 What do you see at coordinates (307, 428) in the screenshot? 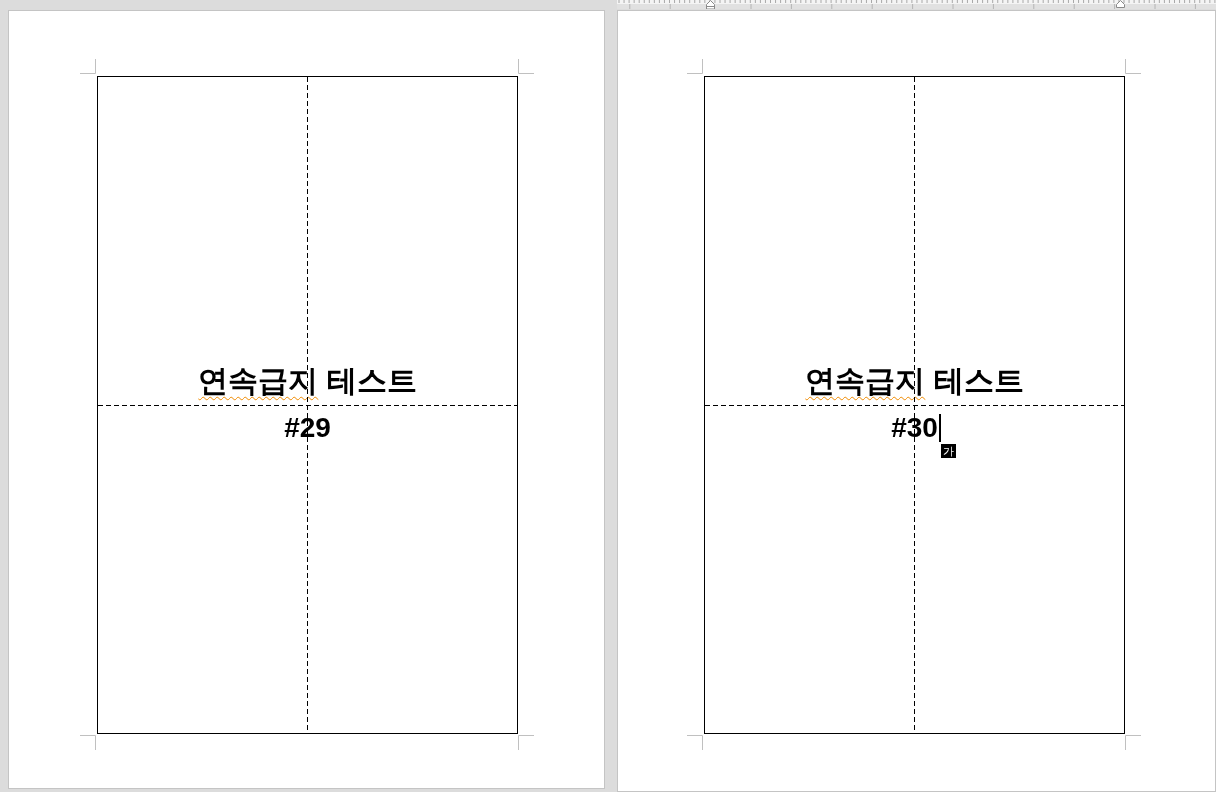
I see `number-text: #29` at bounding box center [307, 428].